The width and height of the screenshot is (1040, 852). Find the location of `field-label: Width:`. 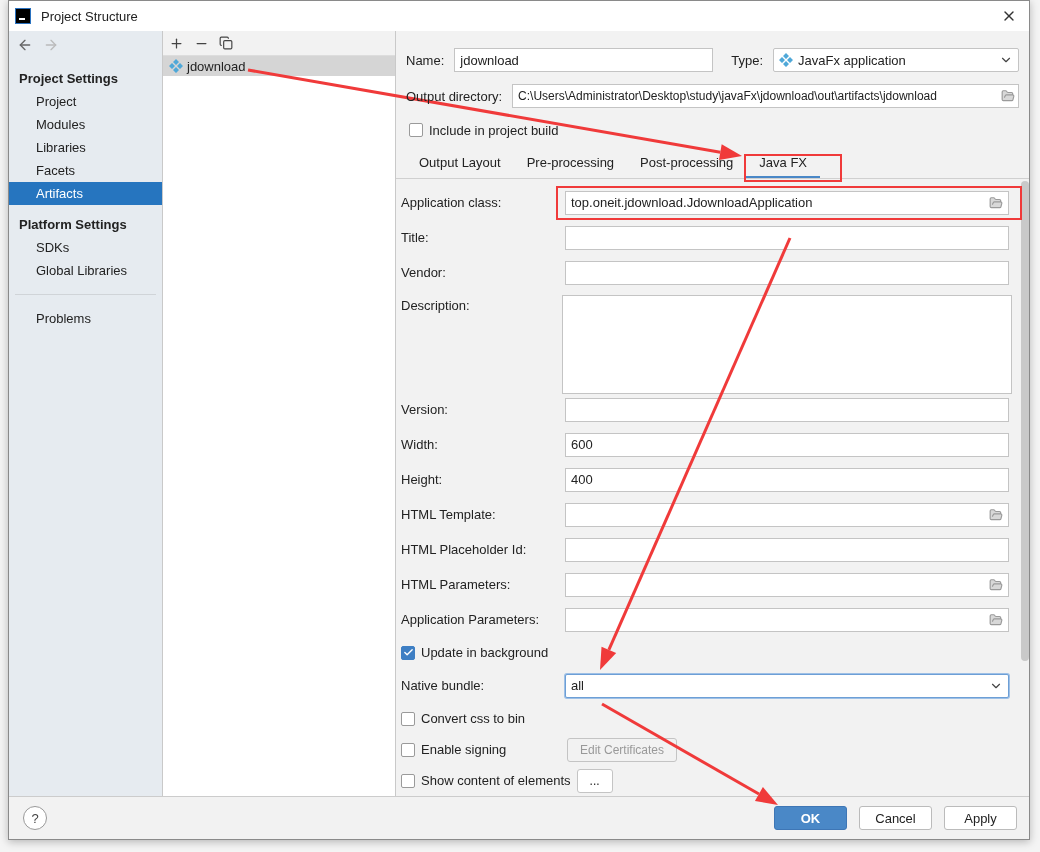

field-label: Width: is located at coordinates (420, 444).